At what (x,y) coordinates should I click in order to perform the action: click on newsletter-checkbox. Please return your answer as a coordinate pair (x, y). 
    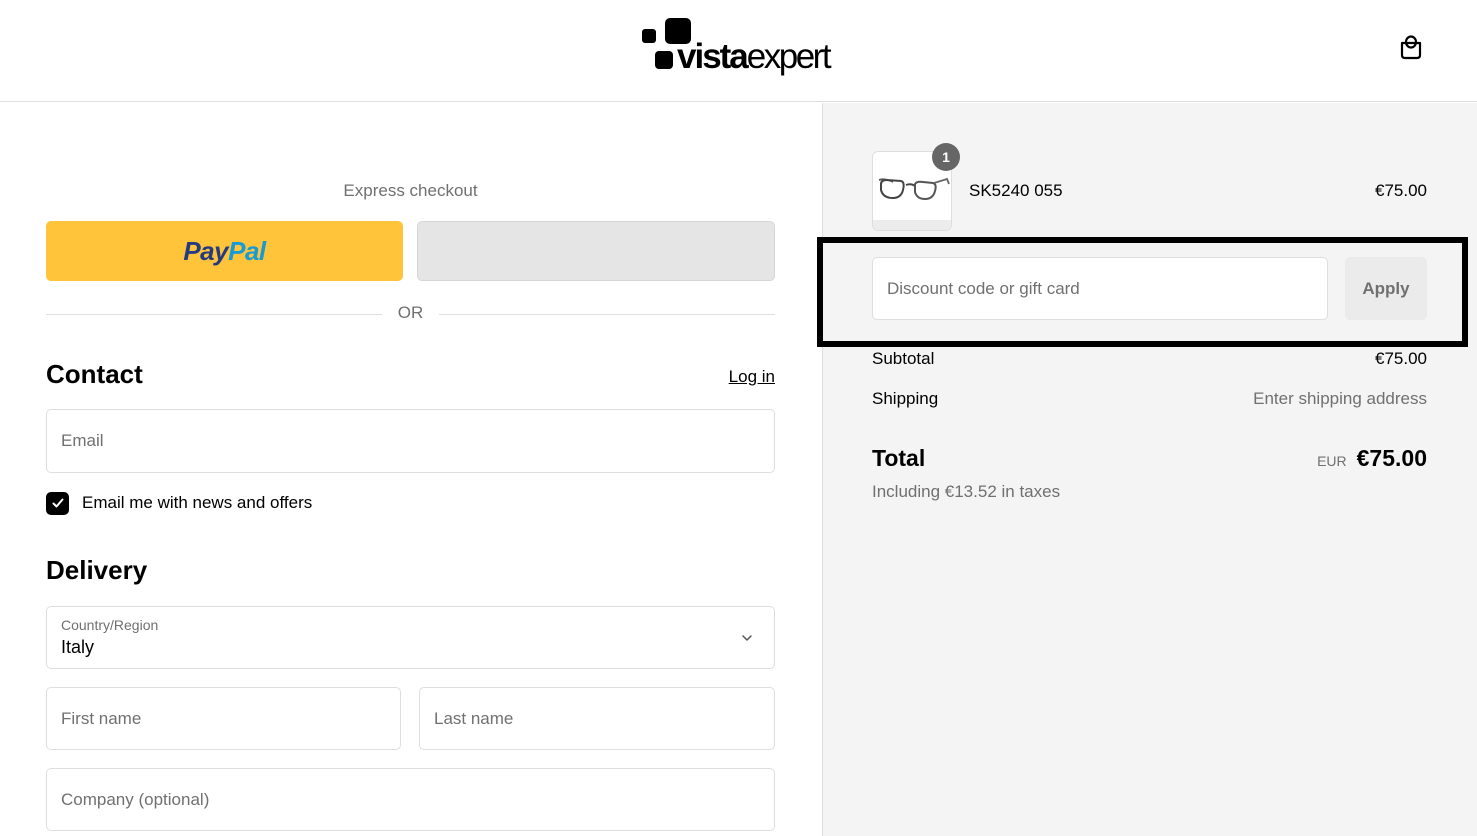
    Looking at the image, I should click on (57, 503).